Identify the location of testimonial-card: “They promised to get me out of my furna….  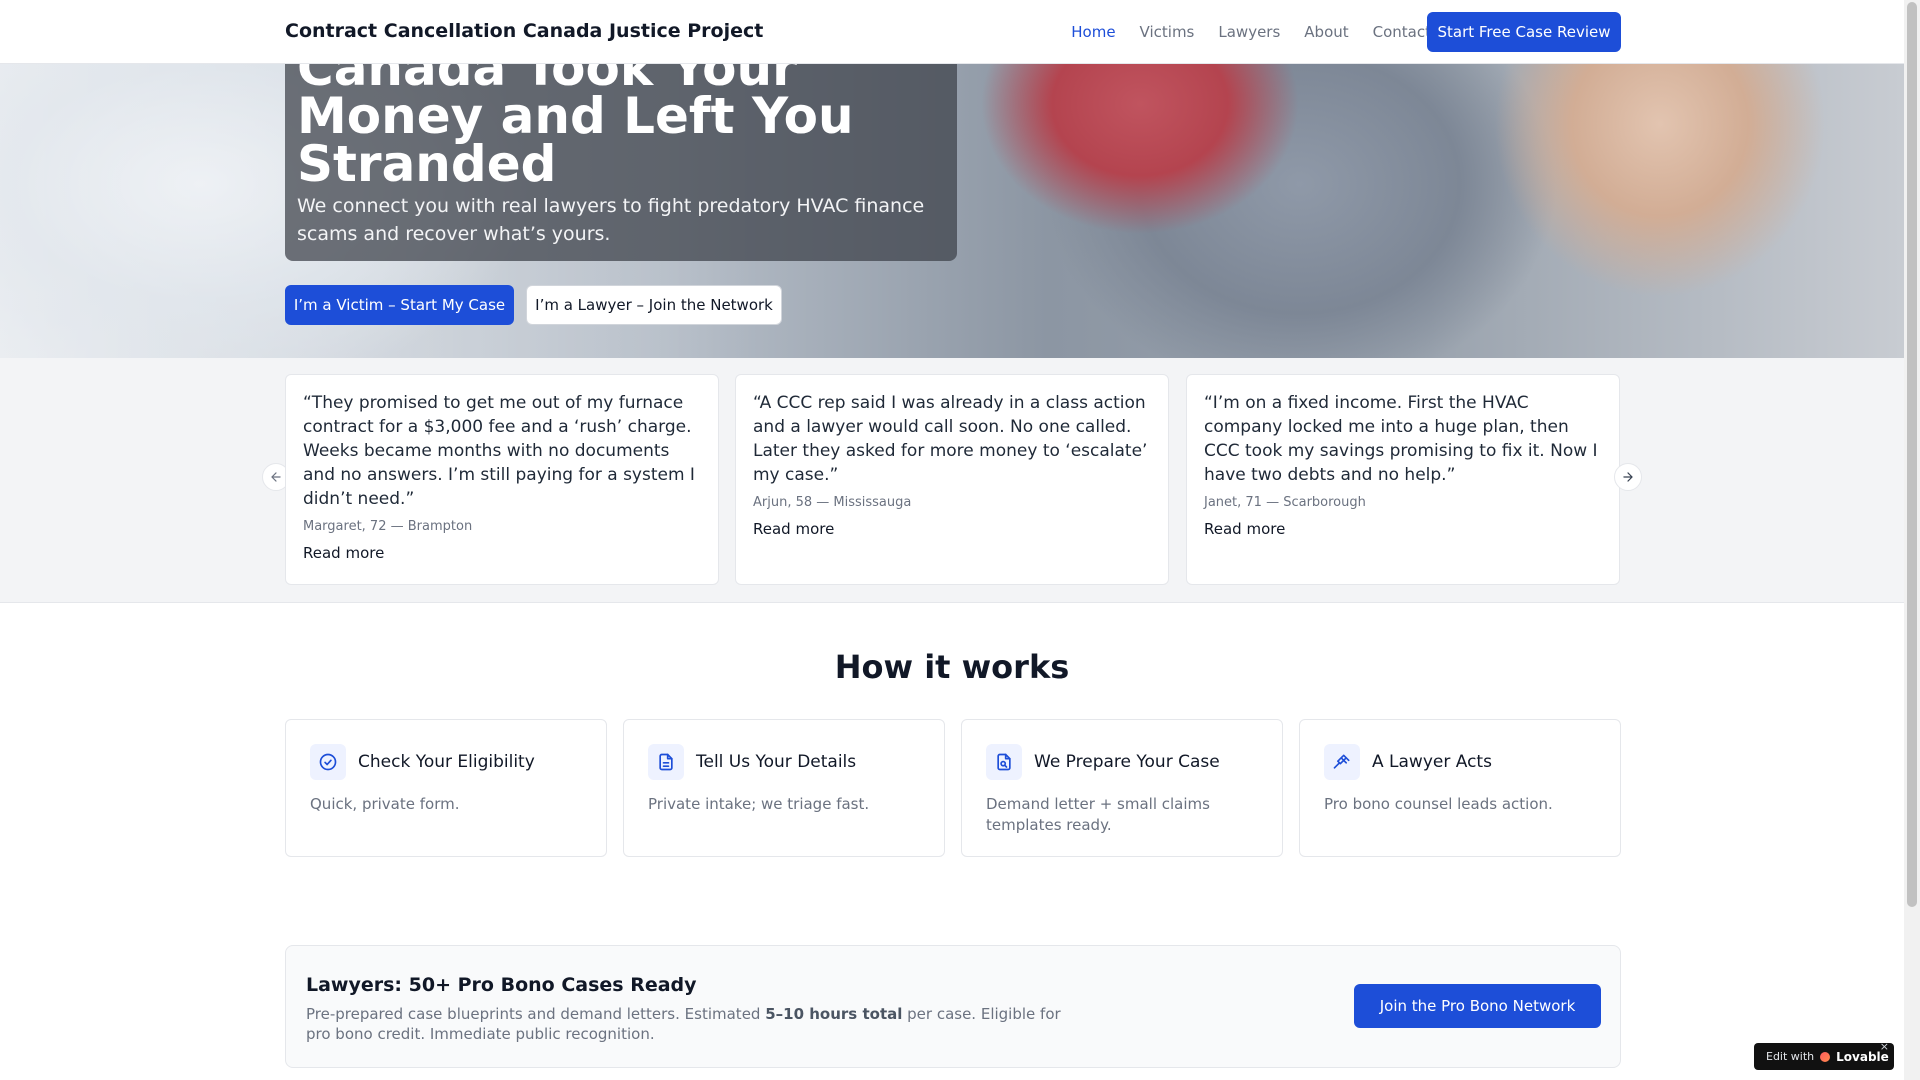
(502, 479).